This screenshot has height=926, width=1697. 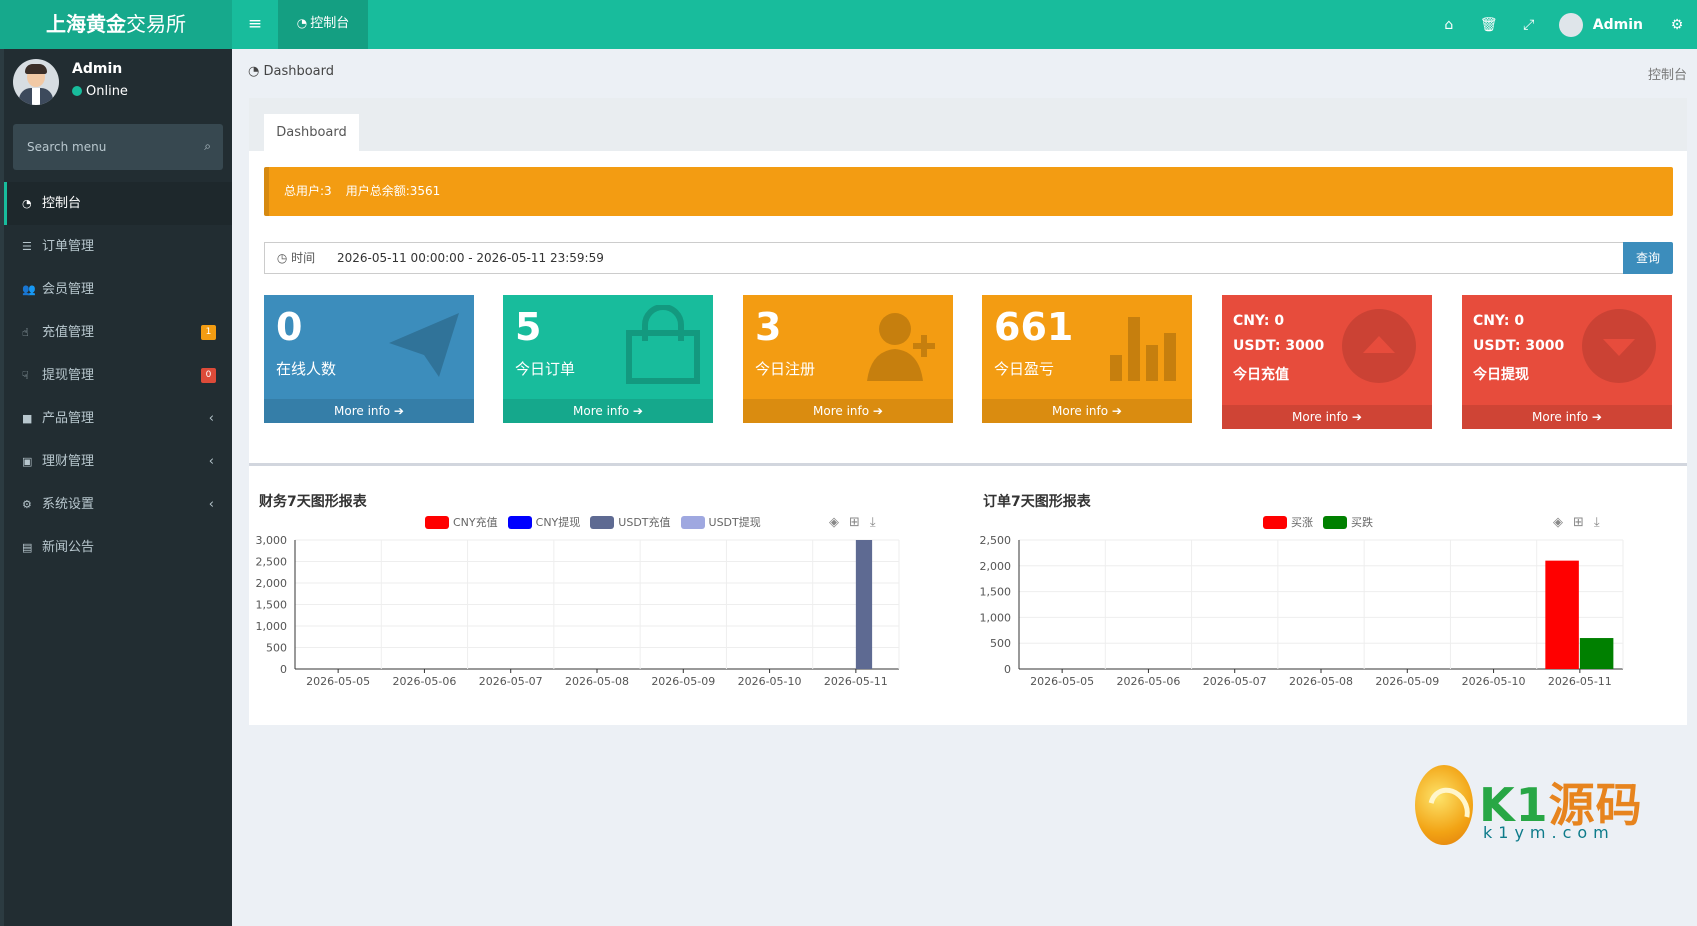 I want to click on breadcrumb-current: 控制台, so click(x=1667, y=75).